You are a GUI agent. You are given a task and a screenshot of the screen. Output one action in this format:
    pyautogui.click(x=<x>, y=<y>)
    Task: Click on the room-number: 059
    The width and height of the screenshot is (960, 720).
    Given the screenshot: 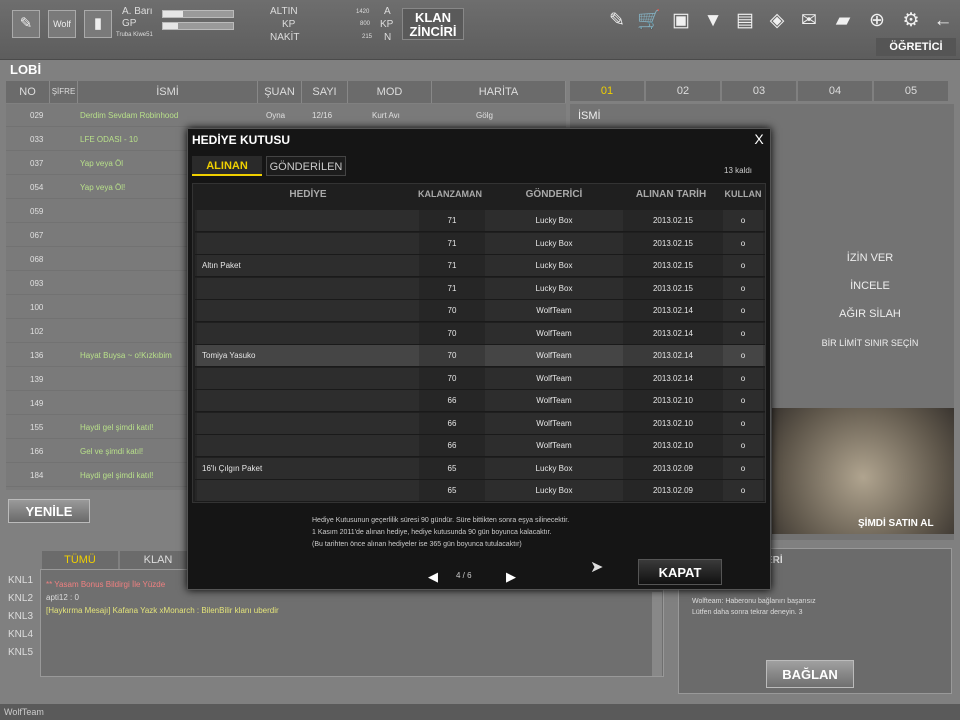 What is the action you would take?
    pyautogui.click(x=37, y=211)
    